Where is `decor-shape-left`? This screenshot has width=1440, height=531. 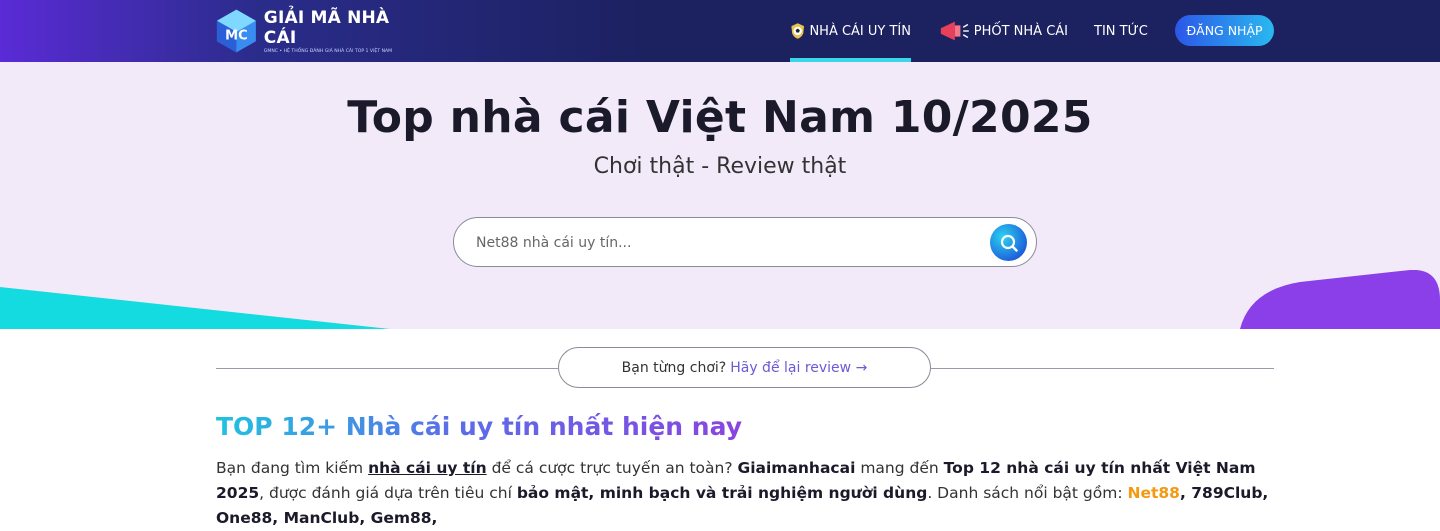
decor-shape-left is located at coordinates (195, 308).